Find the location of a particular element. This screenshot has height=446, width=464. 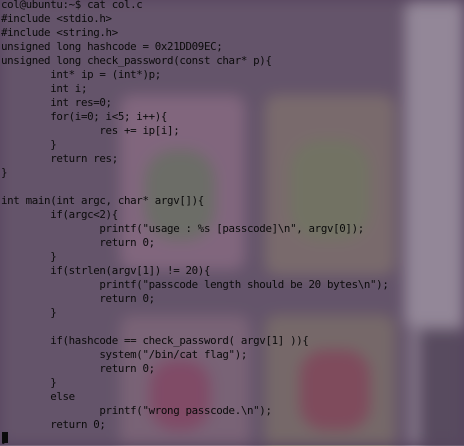

code-line: int main(int argc, char* argv[]){ is located at coordinates (102, 200).